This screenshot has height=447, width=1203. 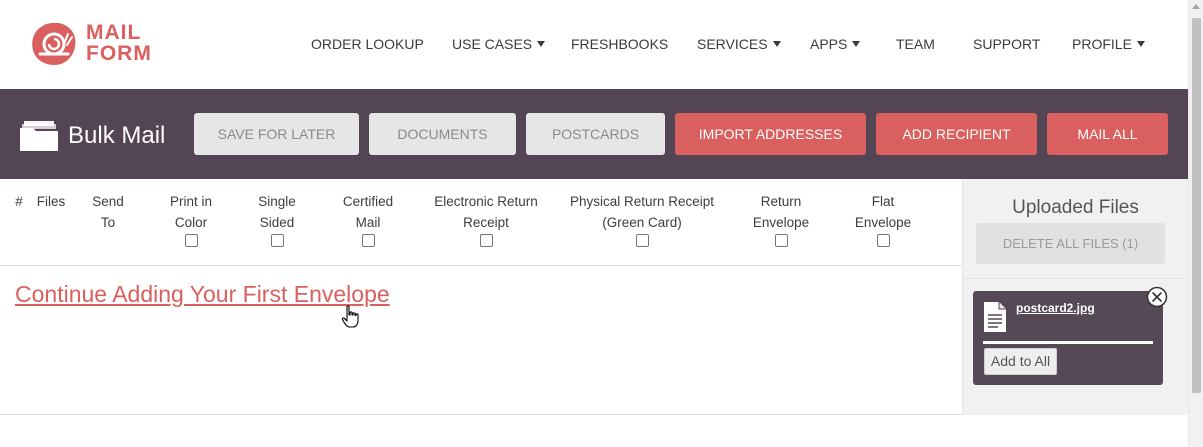 What do you see at coordinates (642, 240) in the screenshot?
I see `physical-return-receipt-checkbox` at bounding box center [642, 240].